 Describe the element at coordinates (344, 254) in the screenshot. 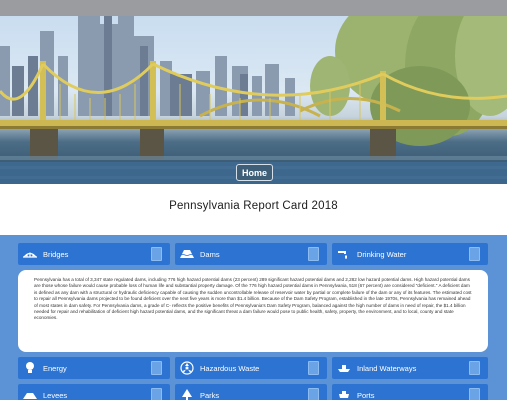

I see `faucet-icon` at that location.